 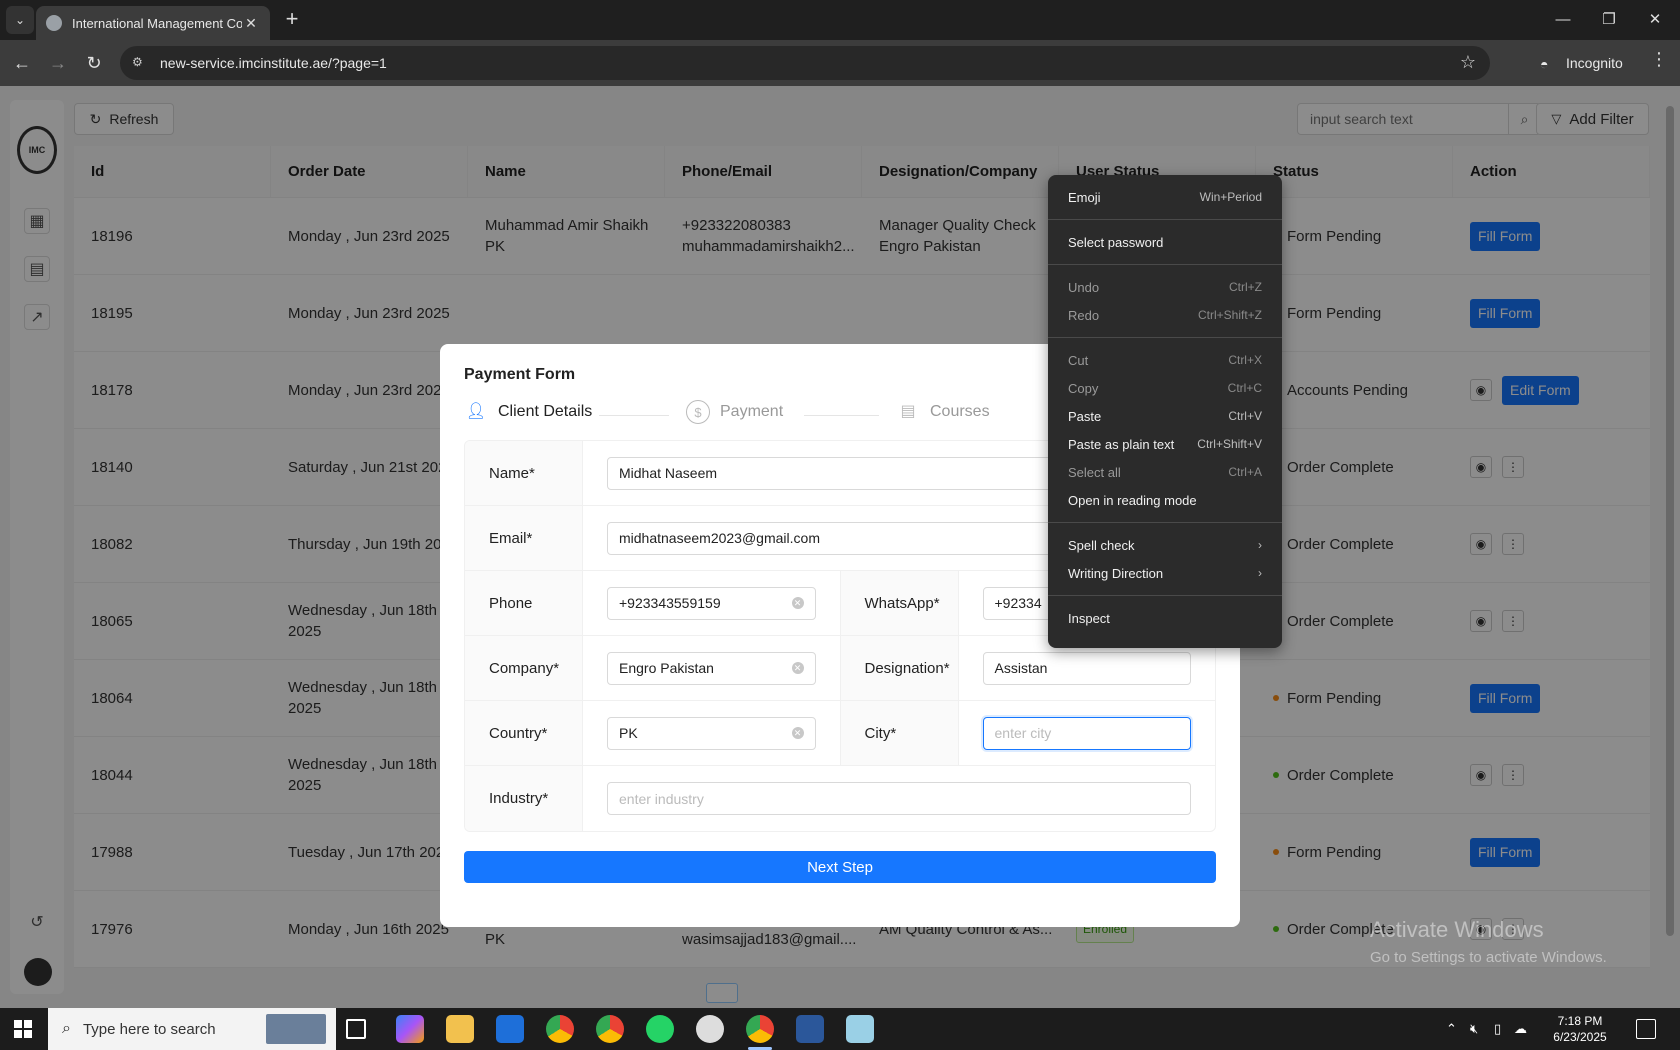 I want to click on battery-icon: ▯, so click(x=1497, y=1029).